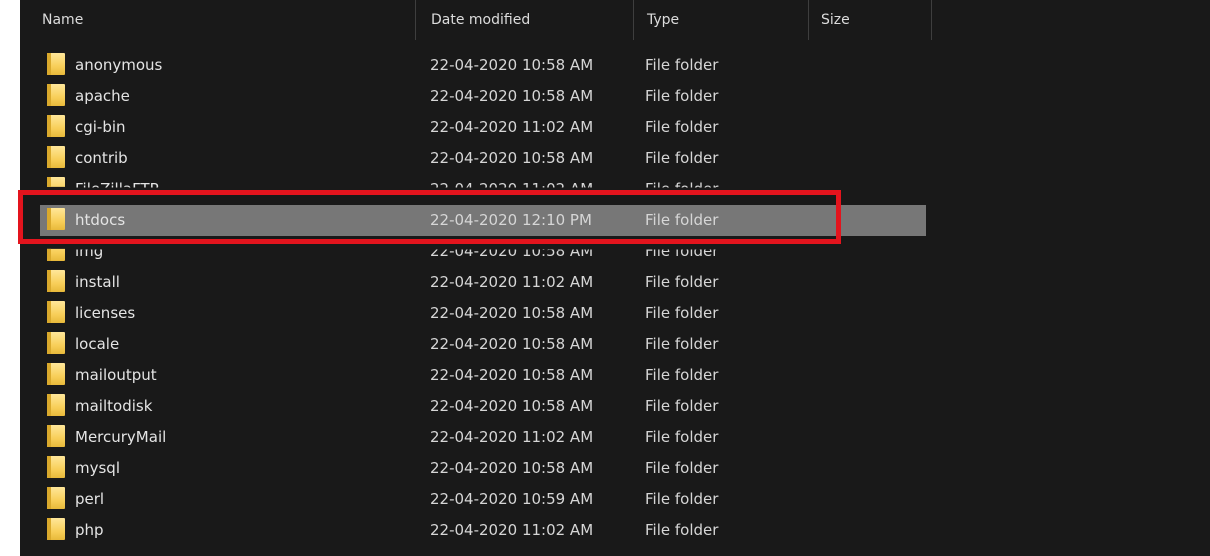  I want to click on column-header-name: Name, so click(62, 20).